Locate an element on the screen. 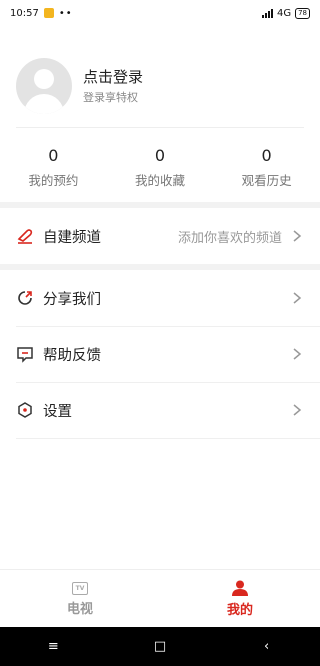 The width and height of the screenshot is (320, 666). tv-icon: TV is located at coordinates (80, 588).